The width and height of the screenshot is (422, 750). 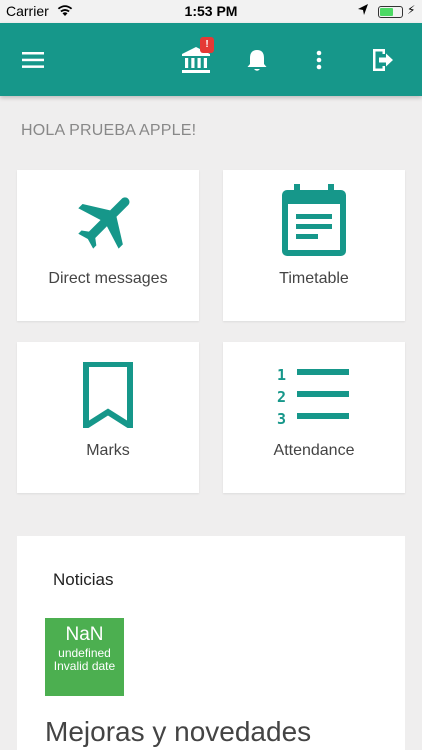 I want to click on tile-marks: Marks, so click(x=108, y=417).